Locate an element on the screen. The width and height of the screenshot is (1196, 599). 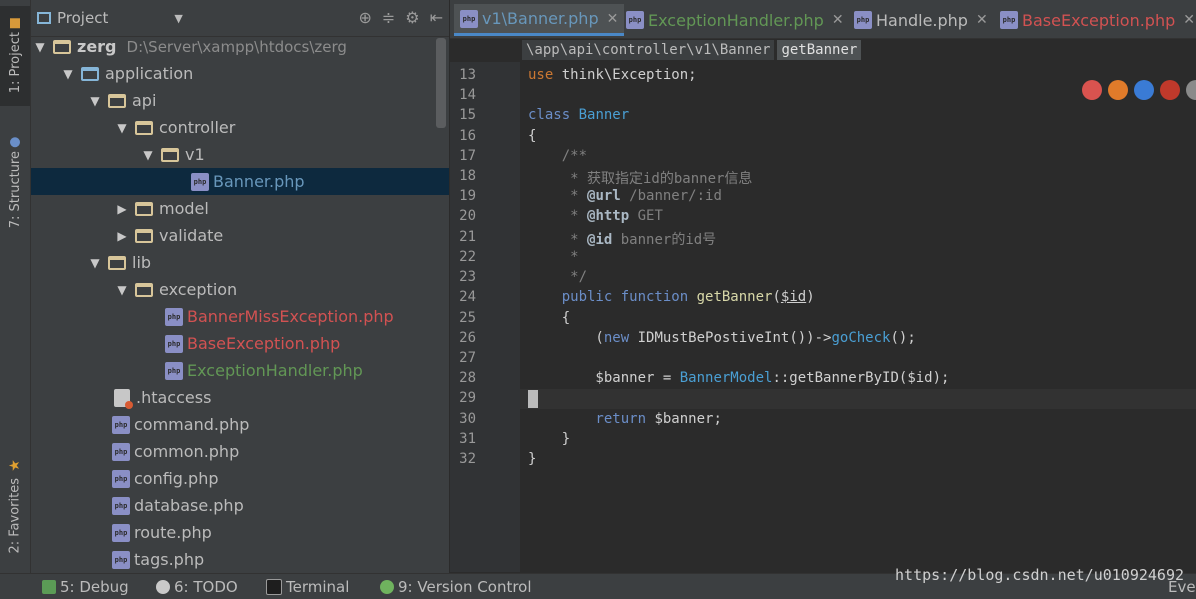
code-line-17: /** is located at coordinates (557, 156).